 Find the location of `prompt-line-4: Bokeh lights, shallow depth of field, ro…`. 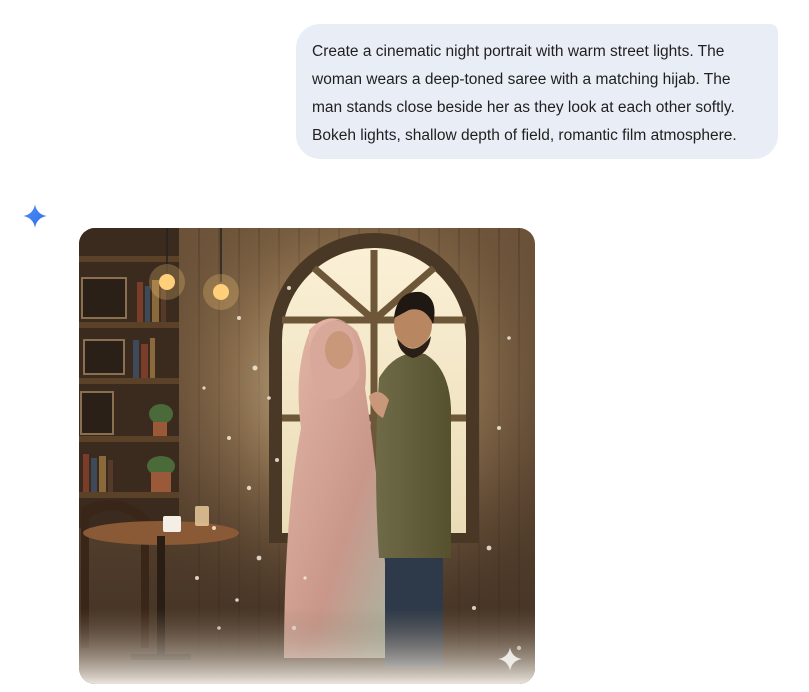

prompt-line-4: Bokeh lights, shallow depth of field, ro… is located at coordinates (524, 135).